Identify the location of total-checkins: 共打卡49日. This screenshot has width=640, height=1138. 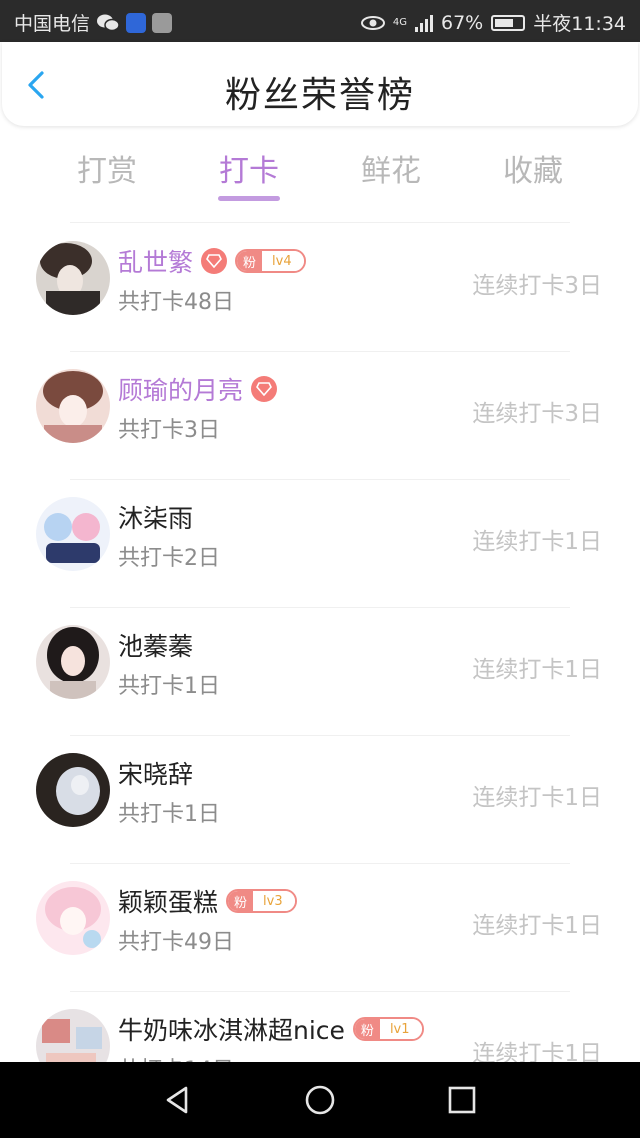
(176, 942).